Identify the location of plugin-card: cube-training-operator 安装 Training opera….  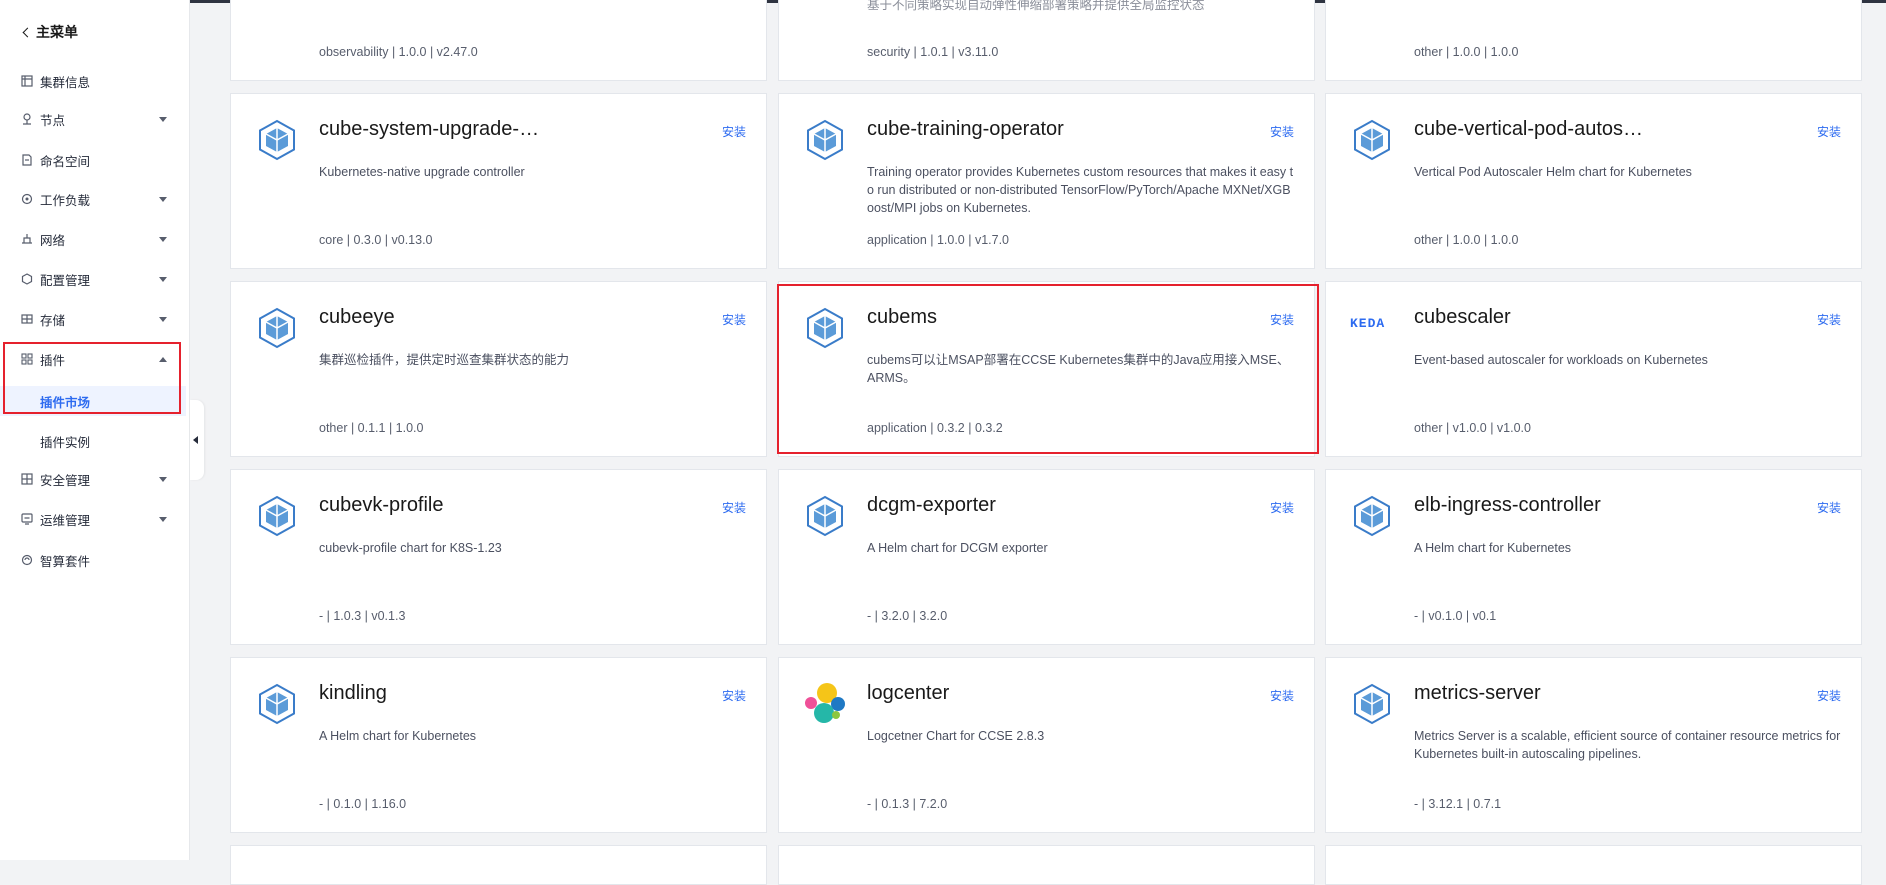
(1046, 181).